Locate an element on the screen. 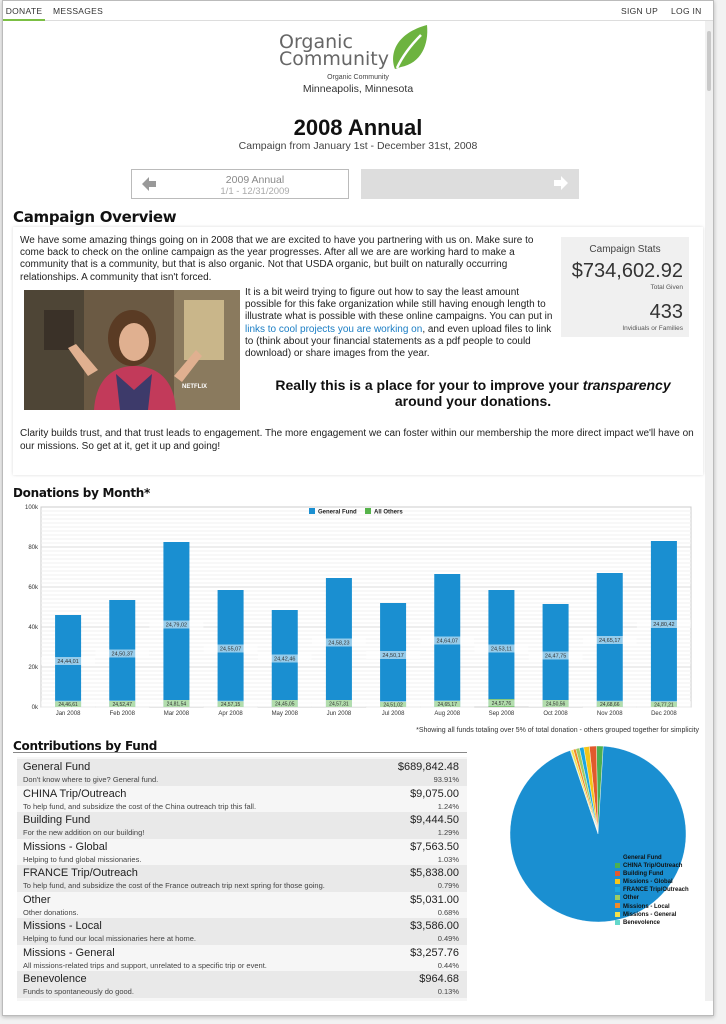 This screenshot has height=1024, width=726. bar-data-label: 24,53,11 is located at coordinates (501, 650).